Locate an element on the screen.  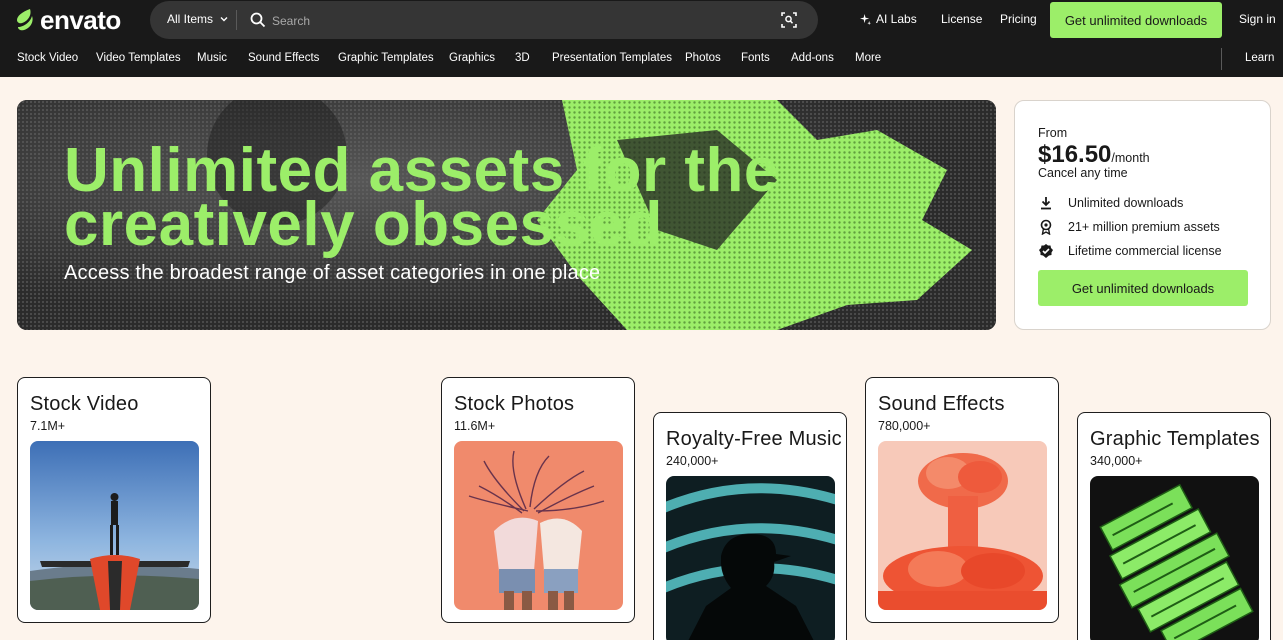
envato-logo: envato is located at coordinates (68, 20).